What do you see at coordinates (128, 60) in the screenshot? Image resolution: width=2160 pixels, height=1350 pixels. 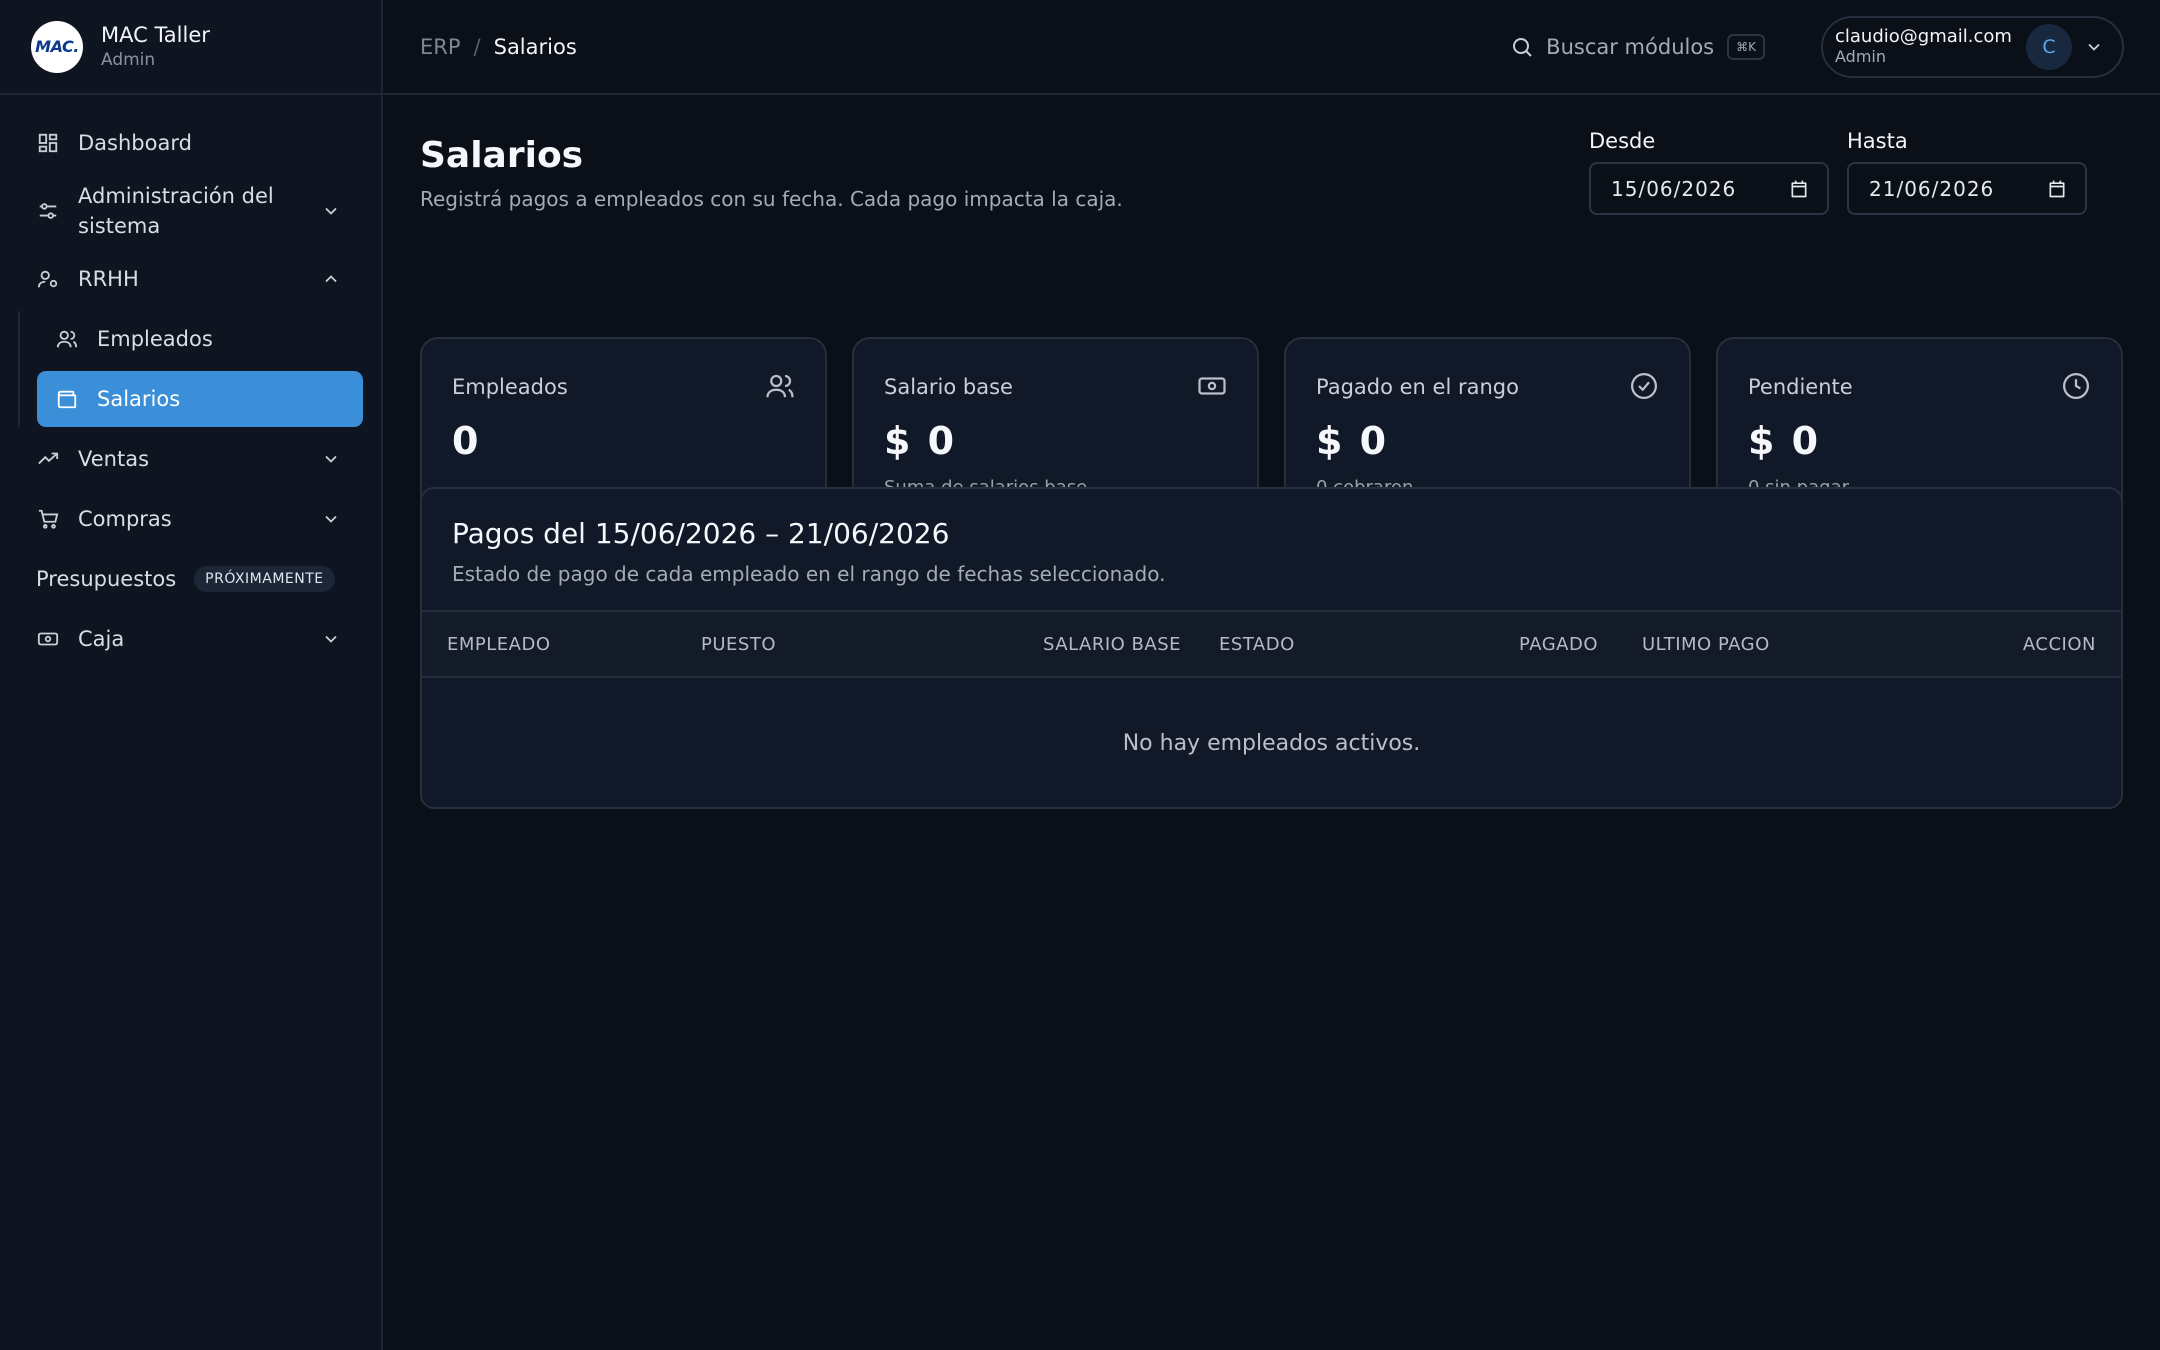 I see `brand-role: Admin` at bounding box center [128, 60].